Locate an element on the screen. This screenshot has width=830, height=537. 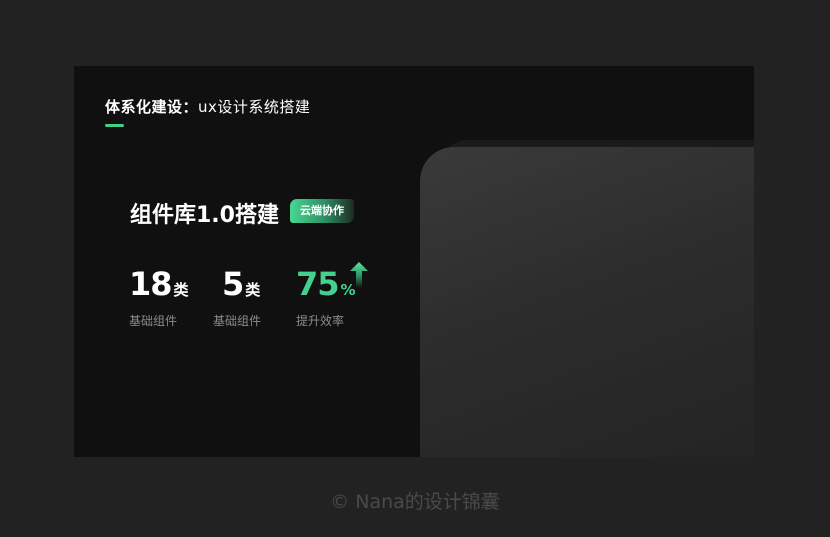
stat-components-2: 5类 基础组件 is located at coordinates (237, 296).